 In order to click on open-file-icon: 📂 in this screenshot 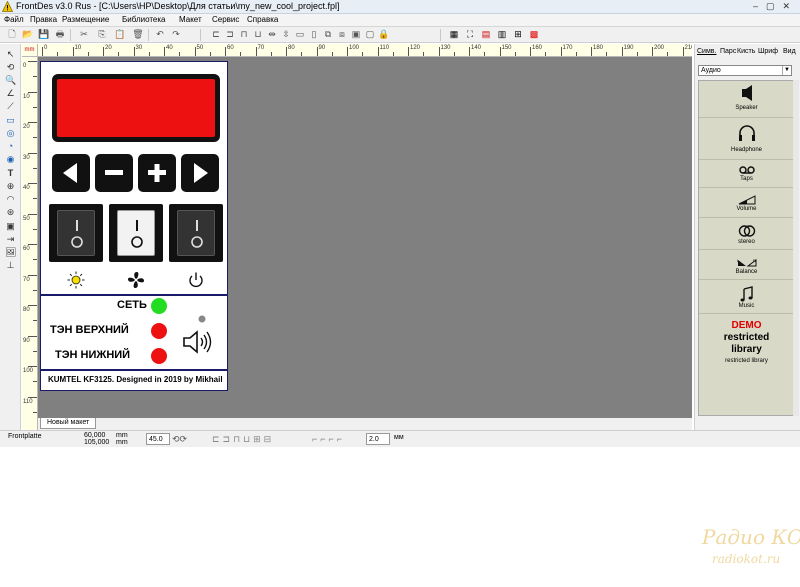, I will do `click(28, 34)`.